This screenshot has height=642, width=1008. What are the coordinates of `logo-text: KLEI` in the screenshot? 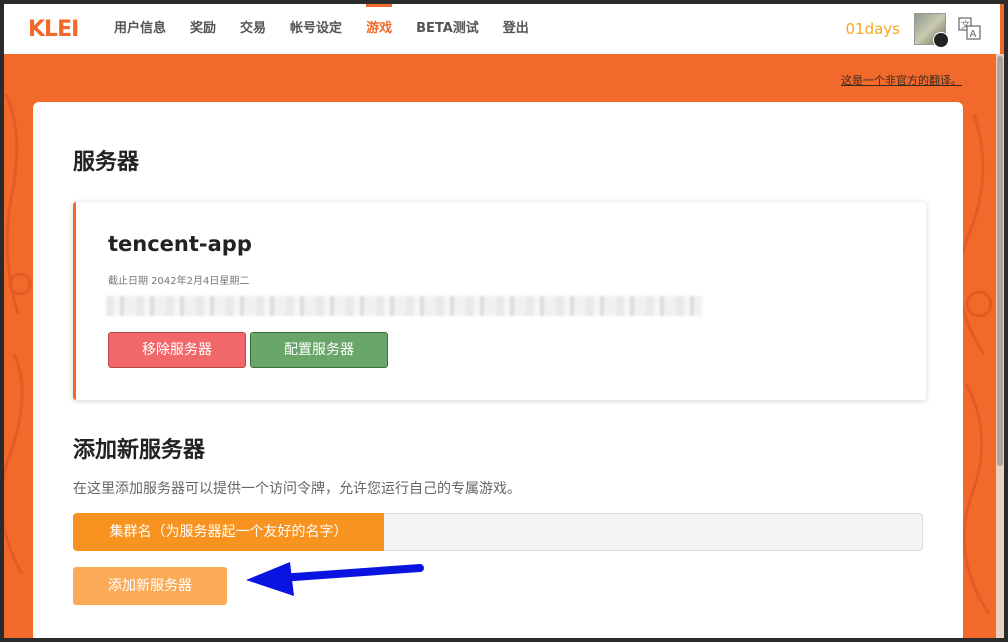 It's located at (53, 29).